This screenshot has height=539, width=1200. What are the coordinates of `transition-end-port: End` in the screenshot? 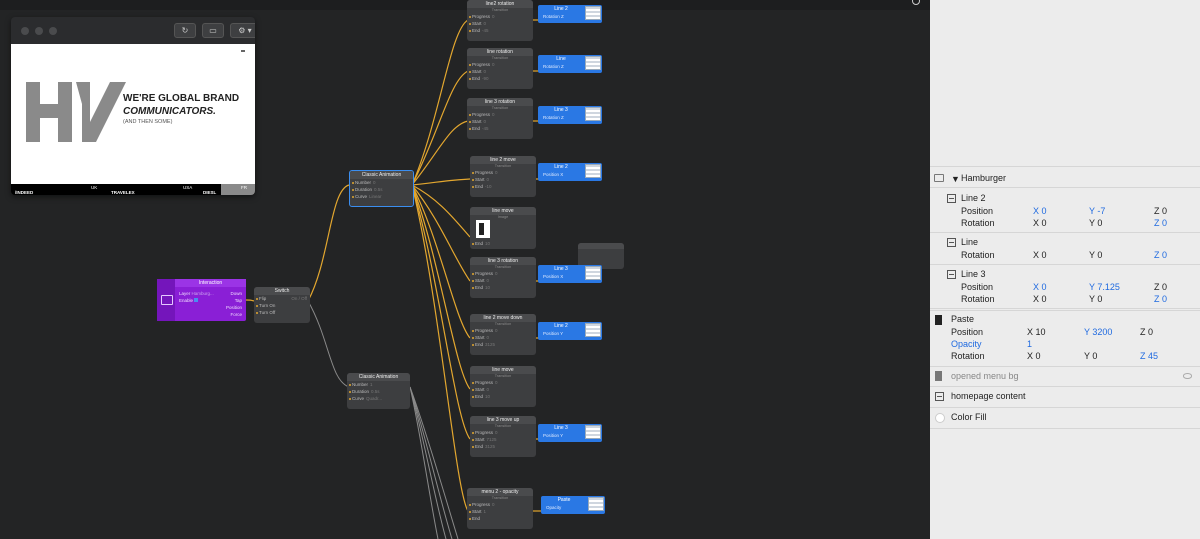 It's located at (500, 518).